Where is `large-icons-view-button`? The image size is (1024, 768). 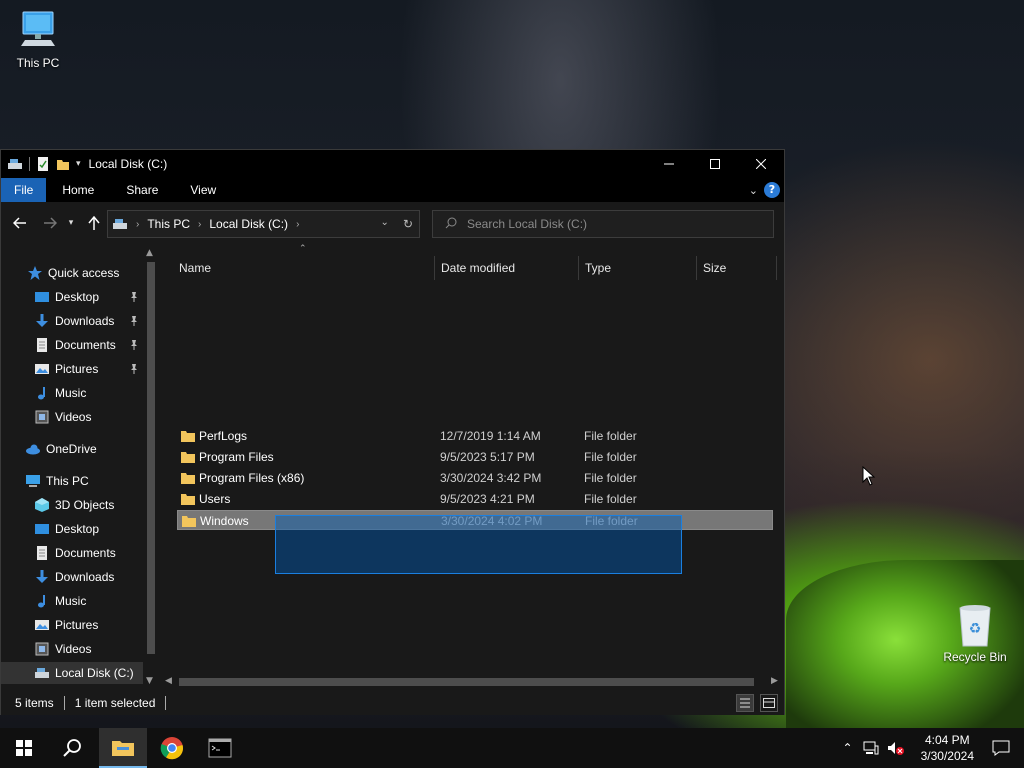
large-icons-view-button is located at coordinates (769, 703).